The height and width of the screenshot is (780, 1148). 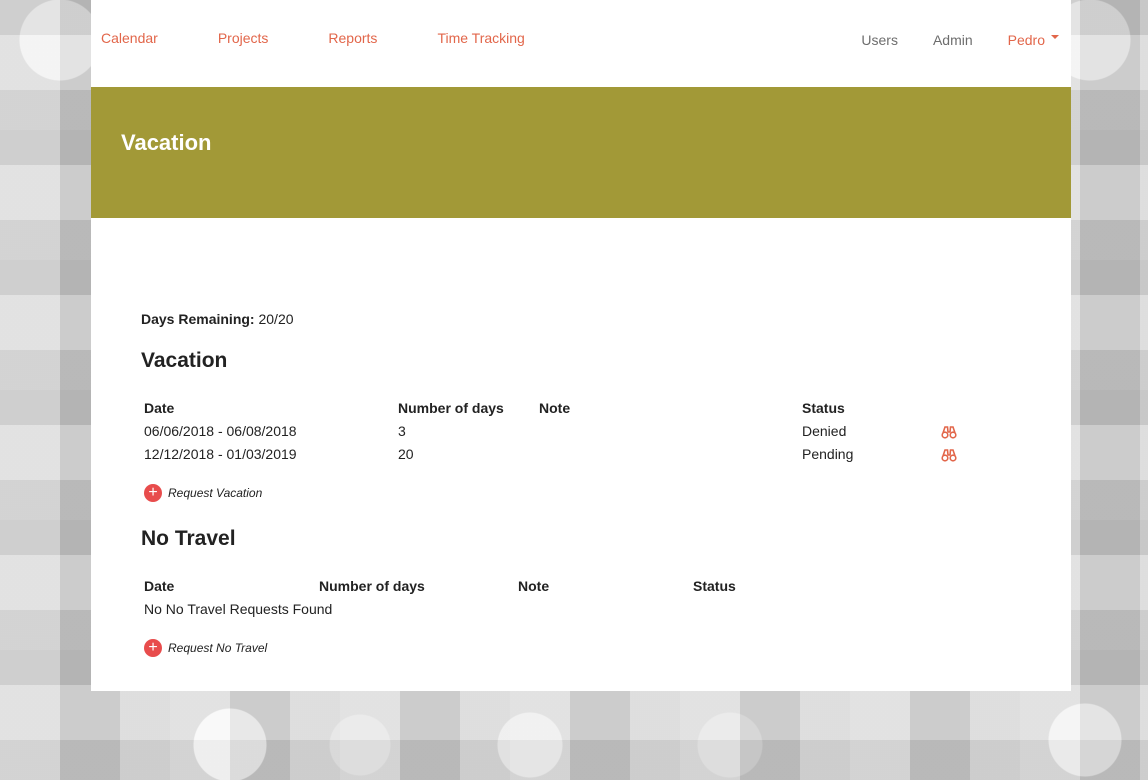 I want to click on main-nav: Calendar Projects Reports Time Tracking, so click(x=343, y=38).